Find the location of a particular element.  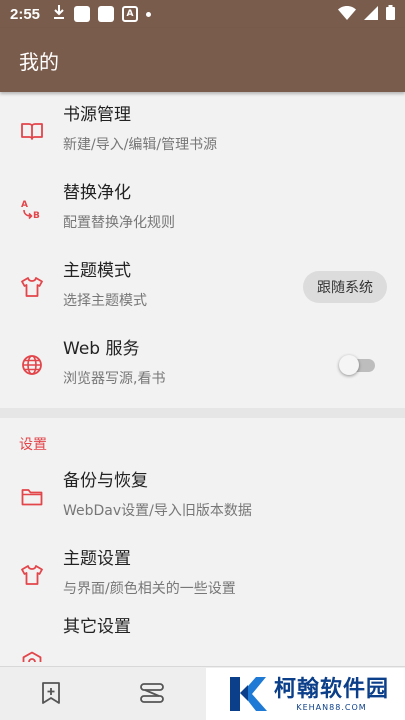

watermark-title: 柯翰软件园 is located at coordinates (332, 689).